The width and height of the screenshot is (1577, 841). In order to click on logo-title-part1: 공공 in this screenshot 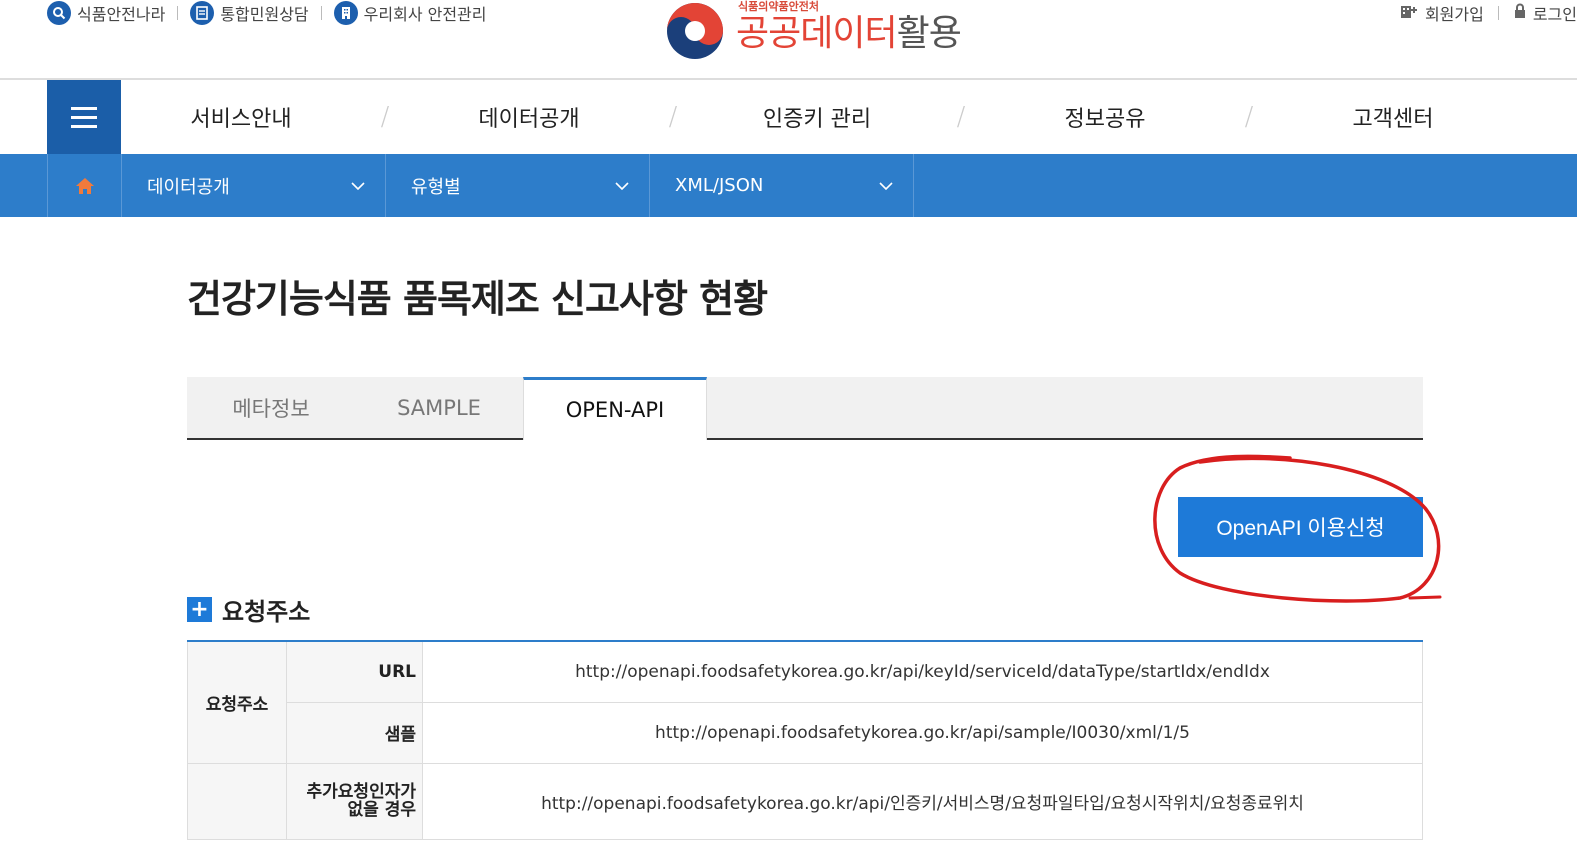, I will do `click(768, 33)`.